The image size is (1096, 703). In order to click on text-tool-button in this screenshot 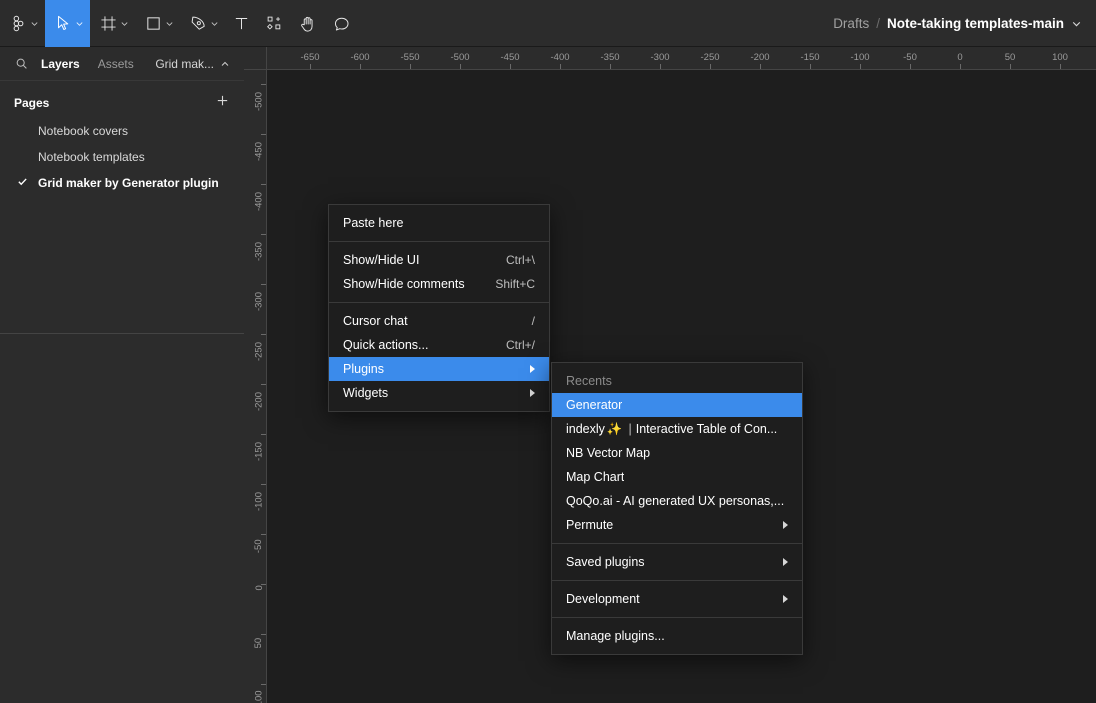, I will do `click(241, 23)`.